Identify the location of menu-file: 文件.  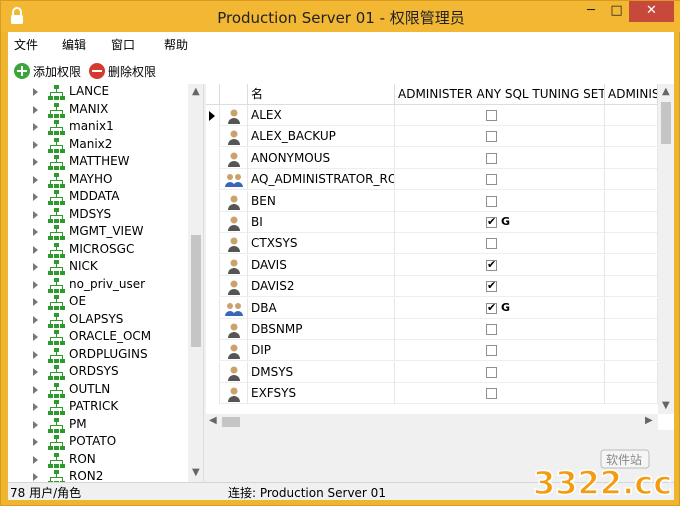
(26, 44).